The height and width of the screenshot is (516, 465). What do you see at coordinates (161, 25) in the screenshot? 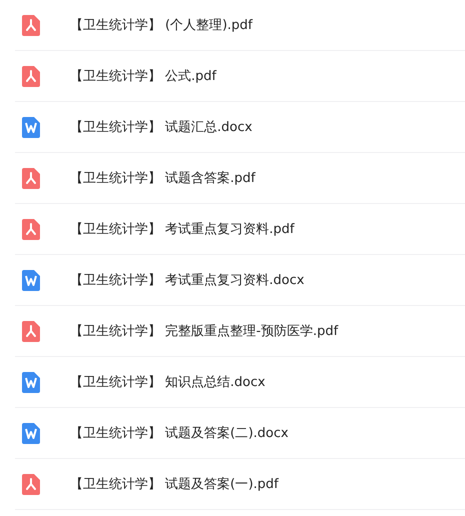
I see `file-name: 【卫生统计学】 (个人整理).pdf` at bounding box center [161, 25].